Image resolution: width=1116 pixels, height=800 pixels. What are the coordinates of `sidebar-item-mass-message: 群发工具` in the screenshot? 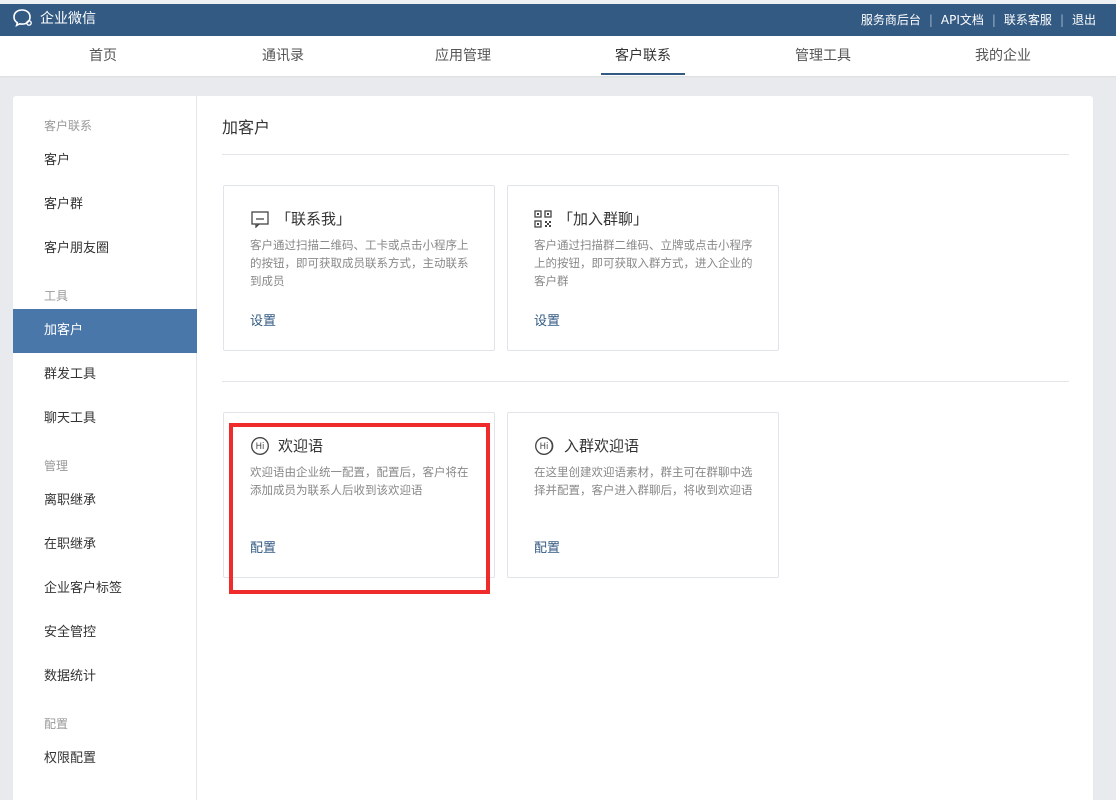 It's located at (105, 375).